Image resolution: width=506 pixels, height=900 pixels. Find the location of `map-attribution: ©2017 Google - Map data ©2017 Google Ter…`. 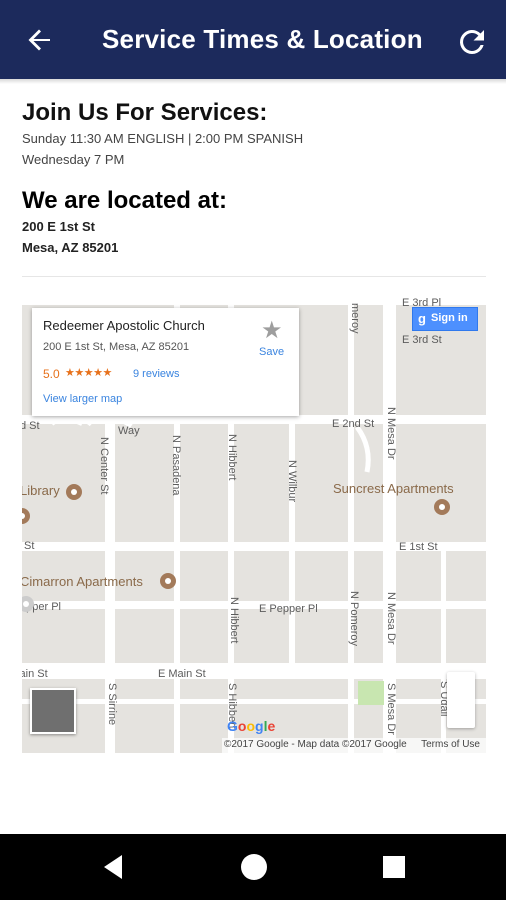

map-attribution: ©2017 Google - Map data ©2017 Google Ter… is located at coordinates (354, 745).